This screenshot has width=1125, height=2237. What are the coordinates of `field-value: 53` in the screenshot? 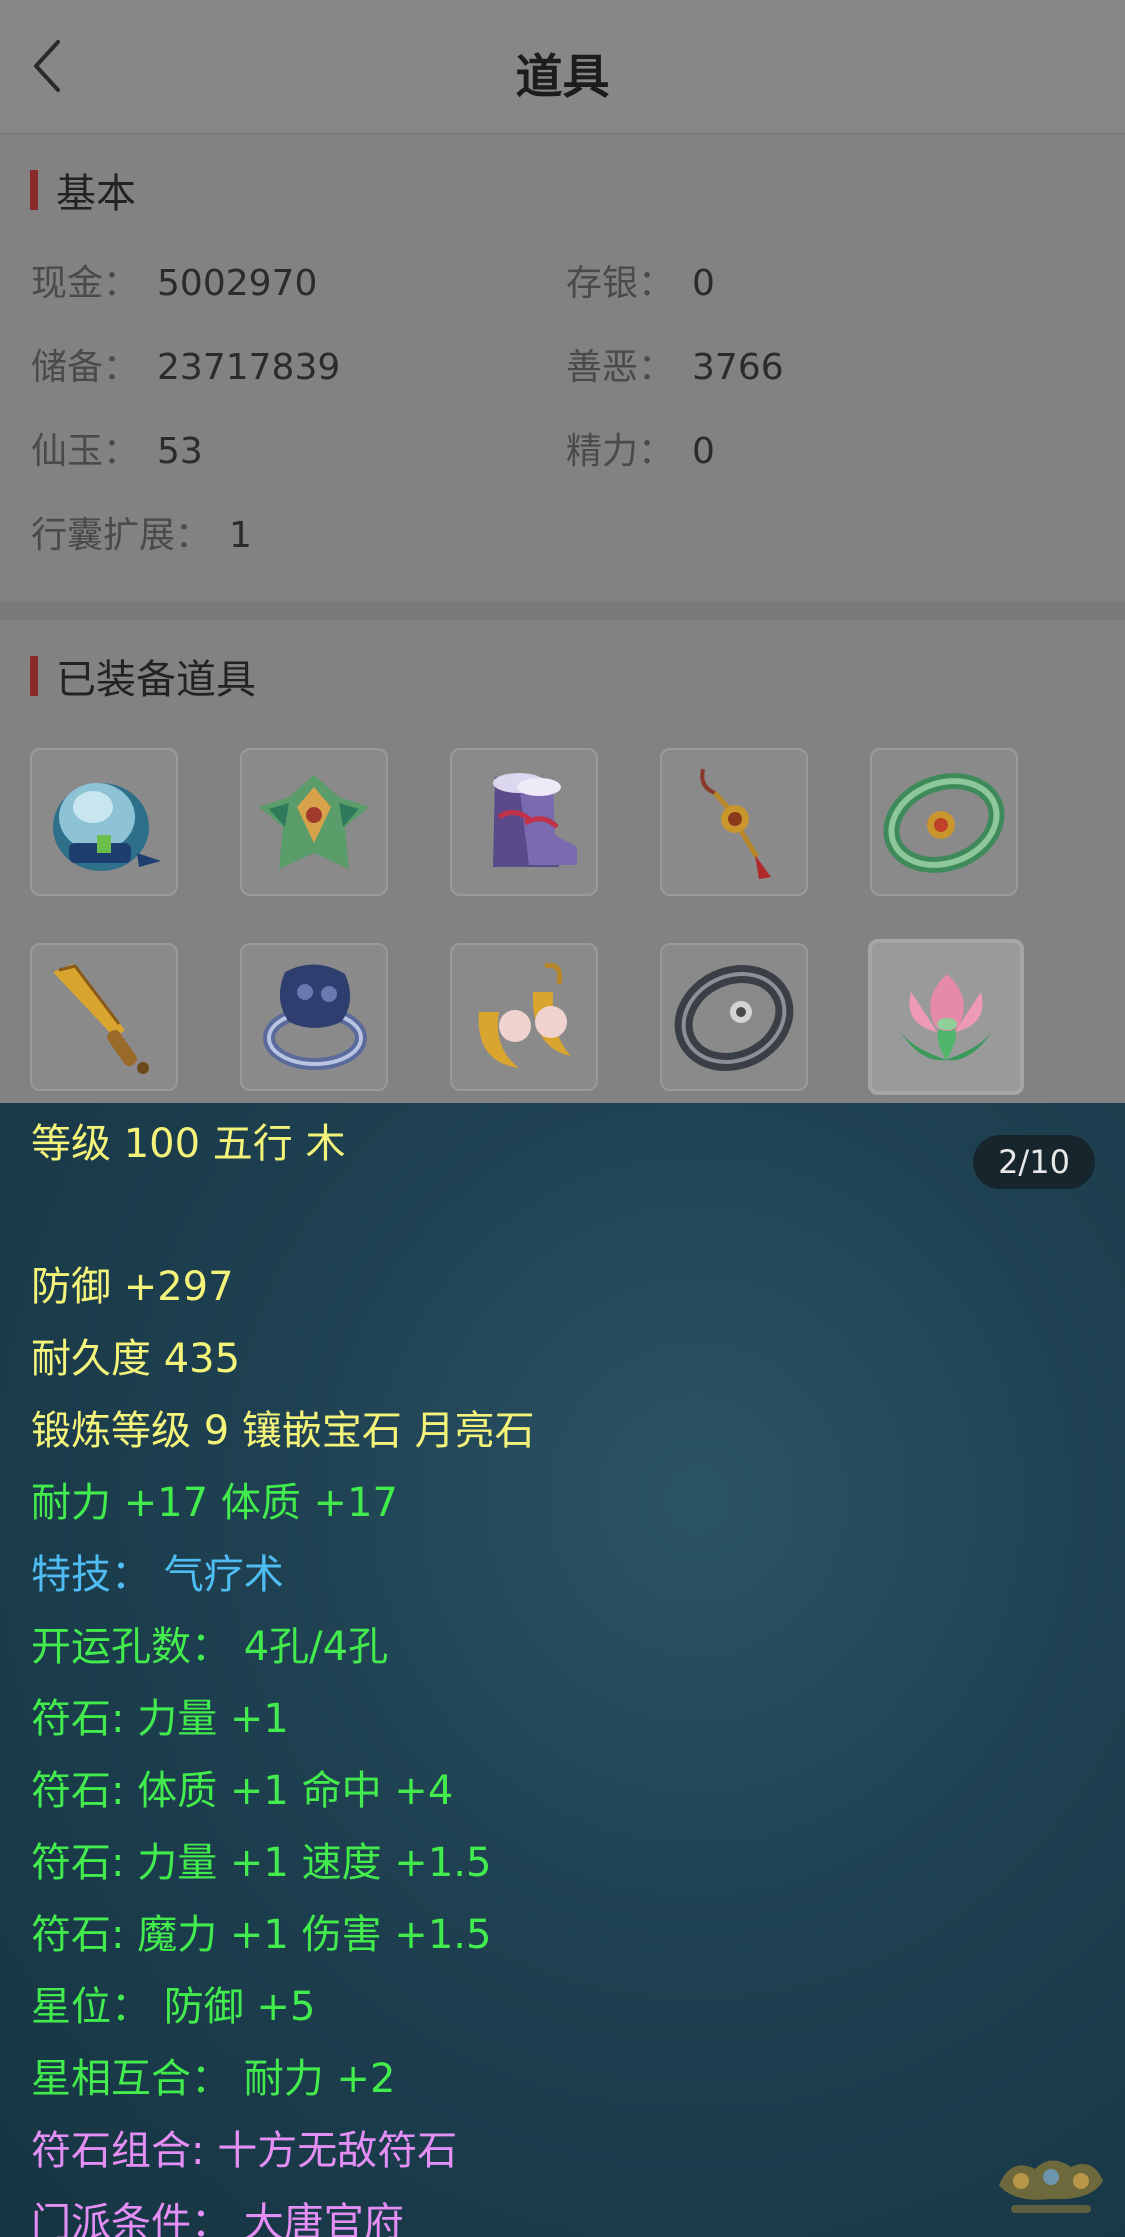 It's located at (180, 451).